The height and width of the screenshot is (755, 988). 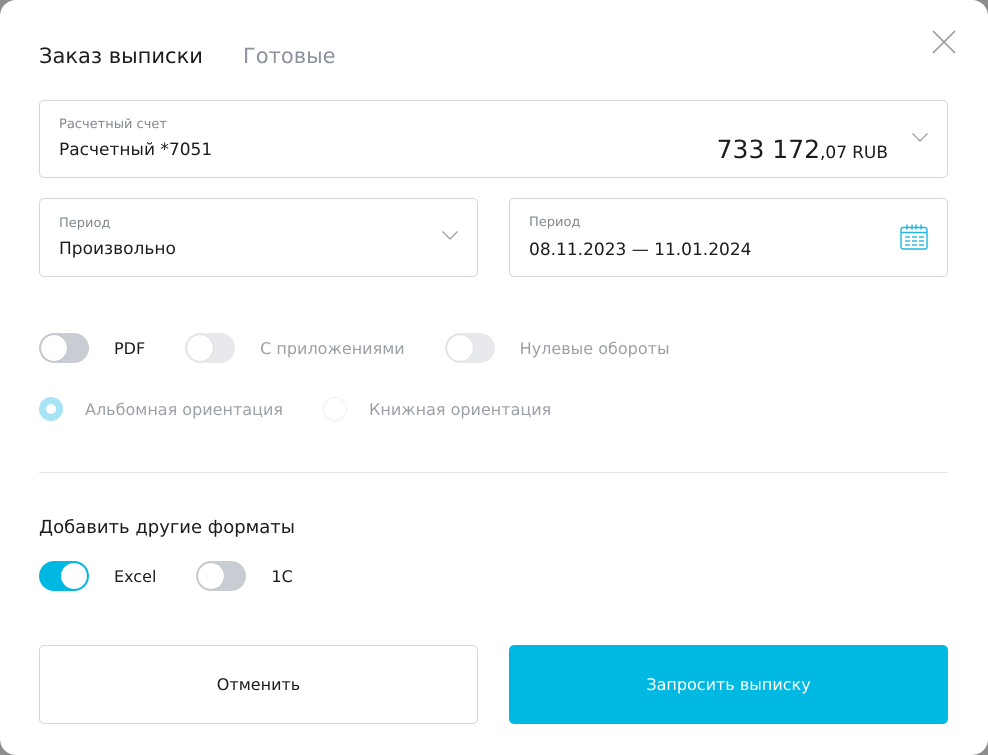 What do you see at coordinates (332, 348) in the screenshot?
I see `toggle-label: С приложениями` at bounding box center [332, 348].